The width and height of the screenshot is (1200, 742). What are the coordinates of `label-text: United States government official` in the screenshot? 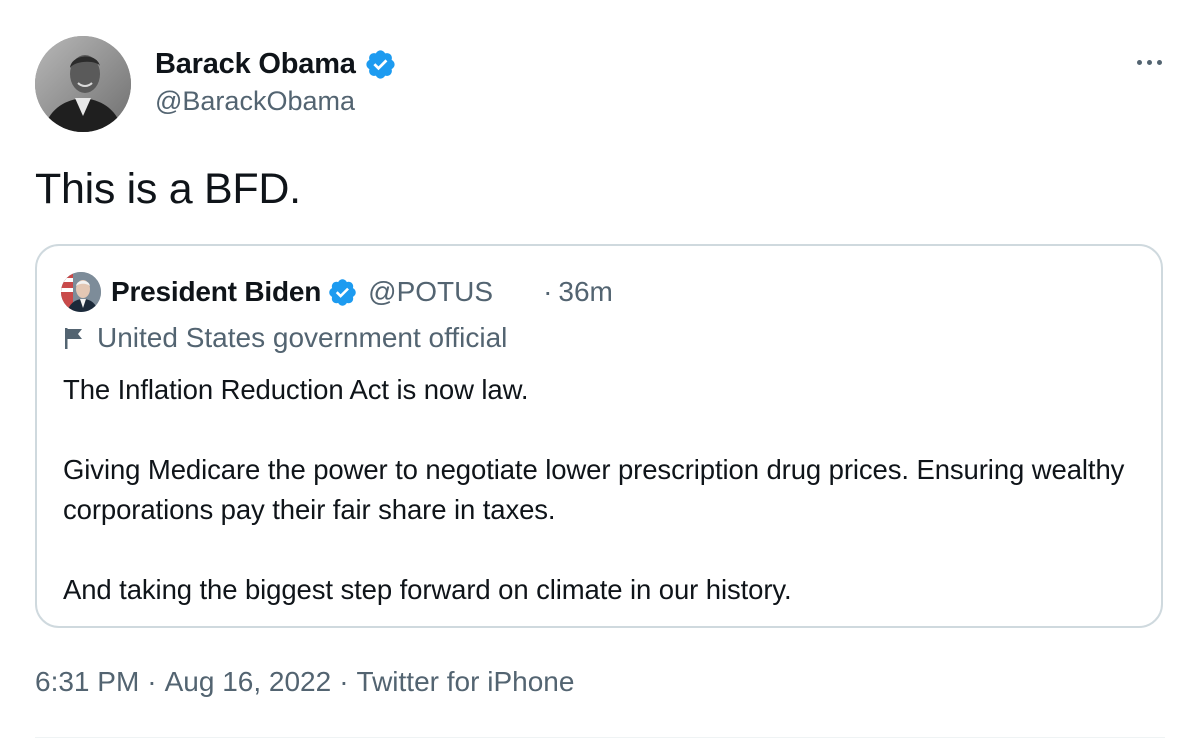 It's located at (302, 337).